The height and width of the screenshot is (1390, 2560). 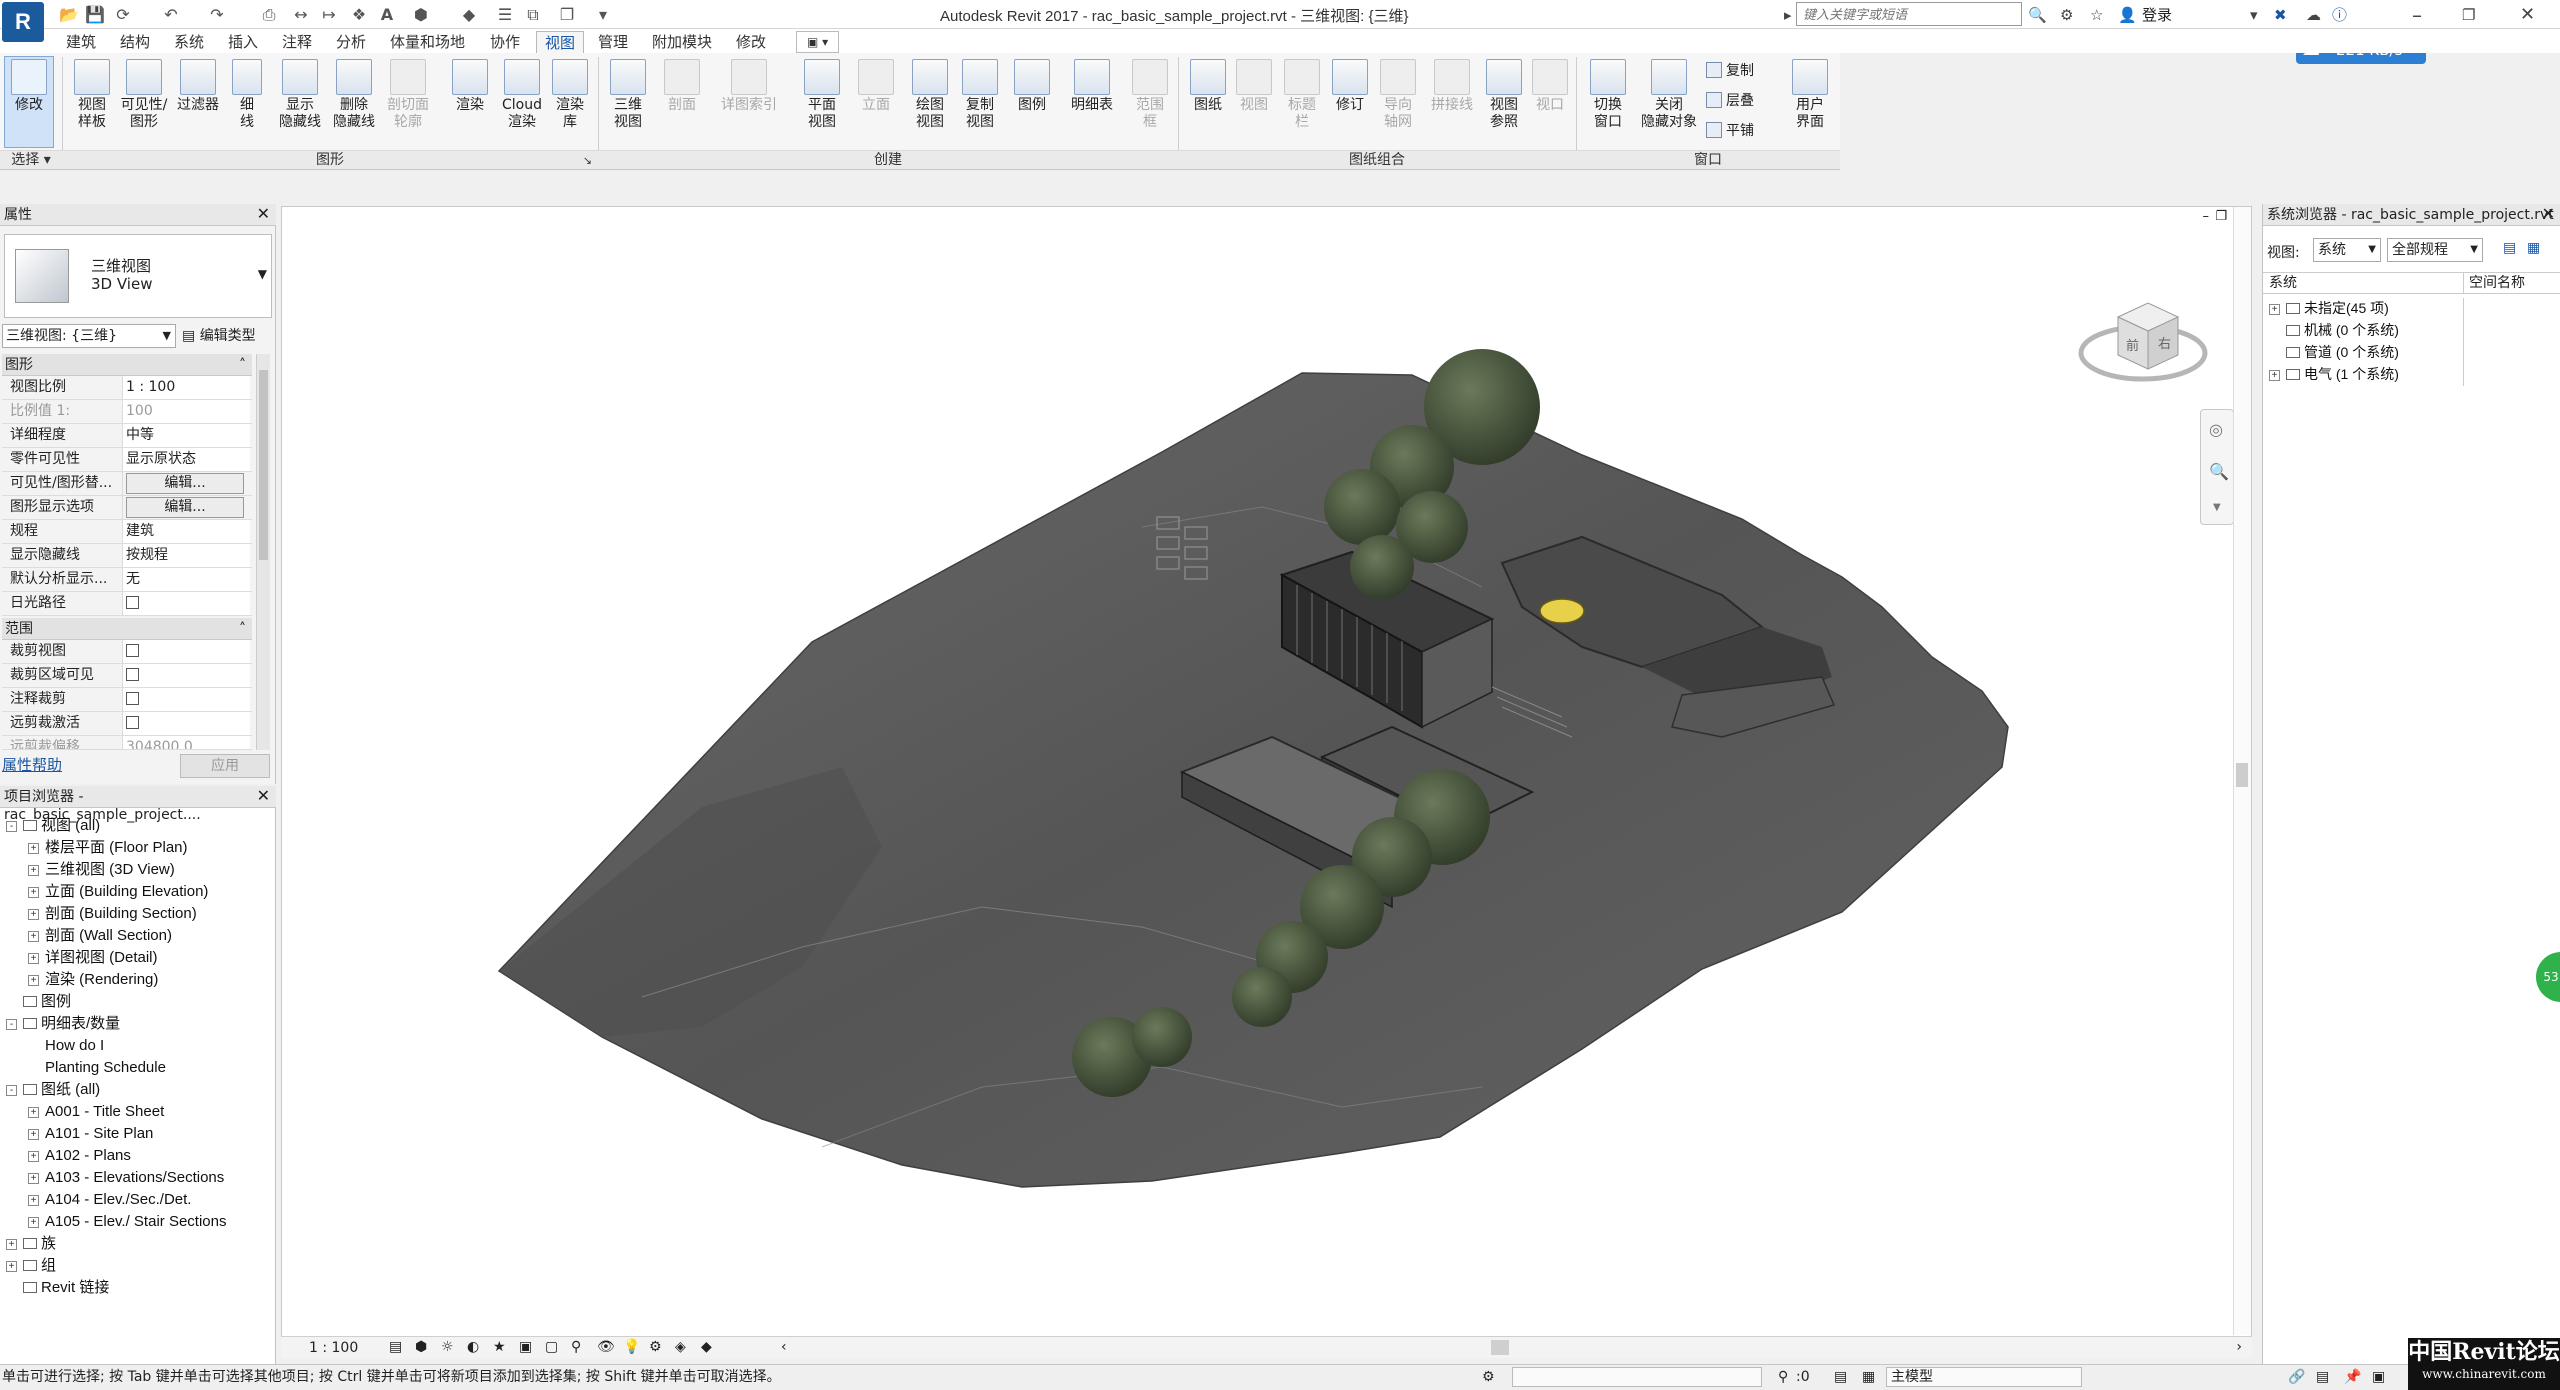 What do you see at coordinates (127, 460) in the screenshot?
I see `prop-parts-visibility: 零件可见性 显示原状态` at bounding box center [127, 460].